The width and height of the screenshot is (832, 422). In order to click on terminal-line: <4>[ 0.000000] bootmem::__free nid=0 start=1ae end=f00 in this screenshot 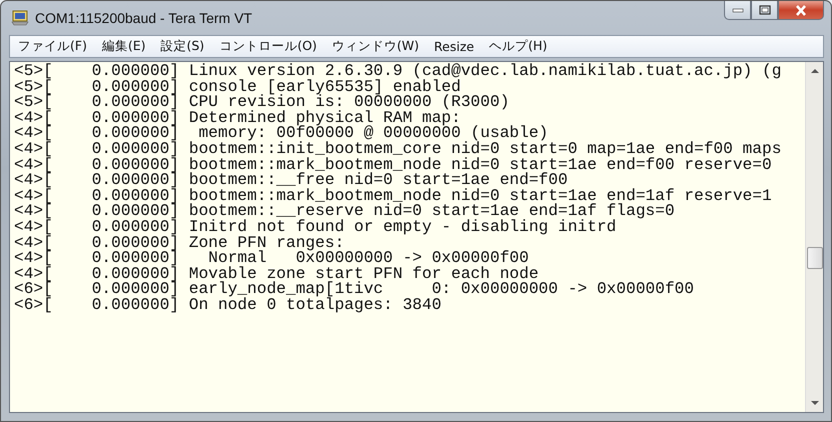, I will do `click(291, 181)`.